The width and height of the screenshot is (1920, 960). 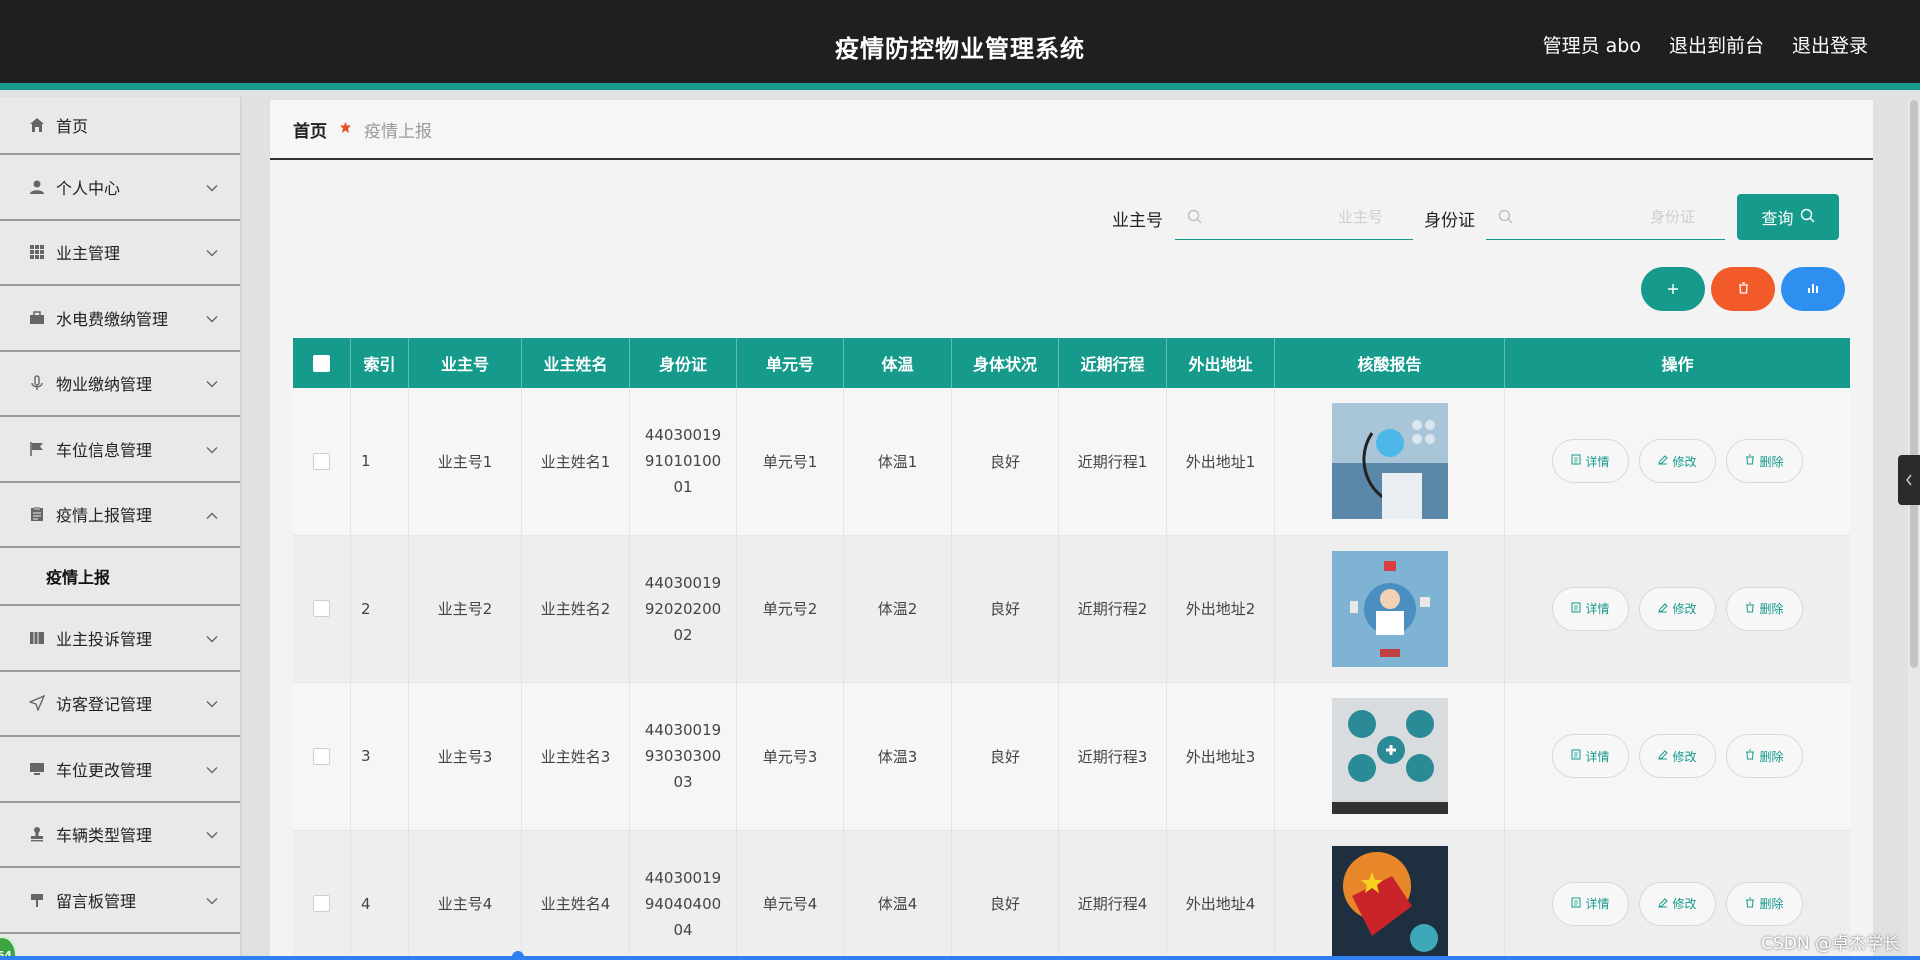 I want to click on sidebar-item-parking-info: 车位信息管理, so click(x=120, y=450).